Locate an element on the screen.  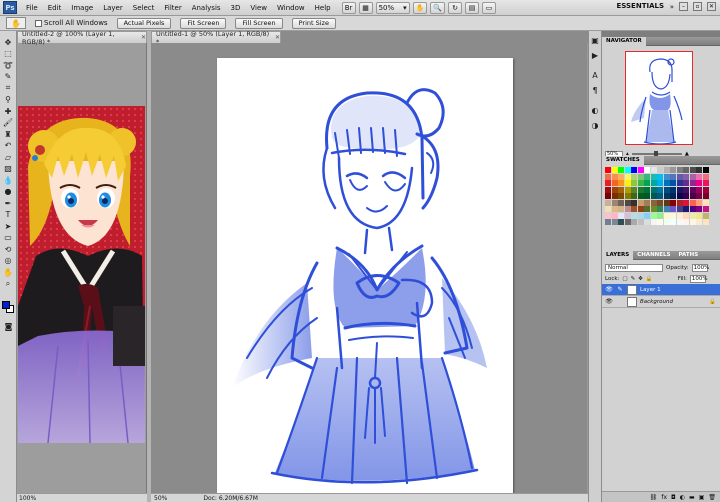
tab-layers: LAYERS is located at coordinates (618, 255).